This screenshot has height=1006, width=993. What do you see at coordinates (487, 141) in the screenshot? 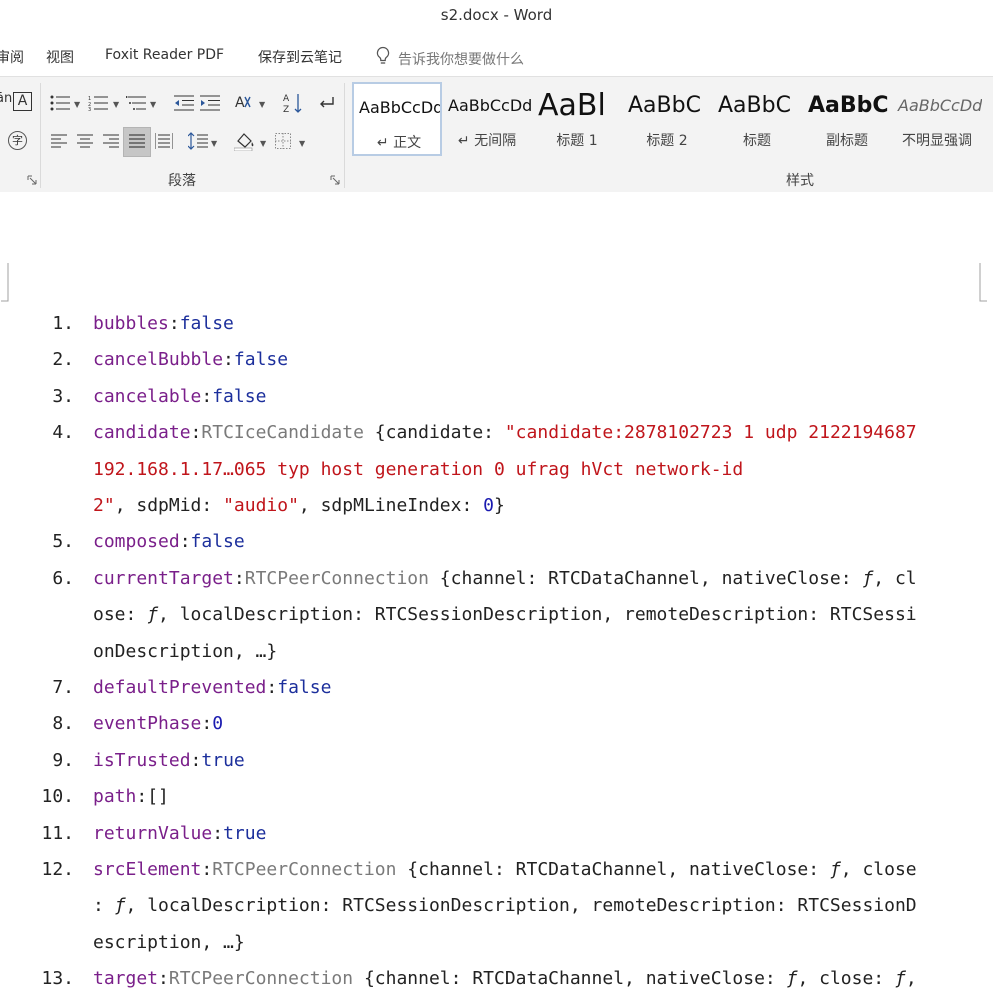
I see `style-name: ↵ 无间隔` at bounding box center [487, 141].